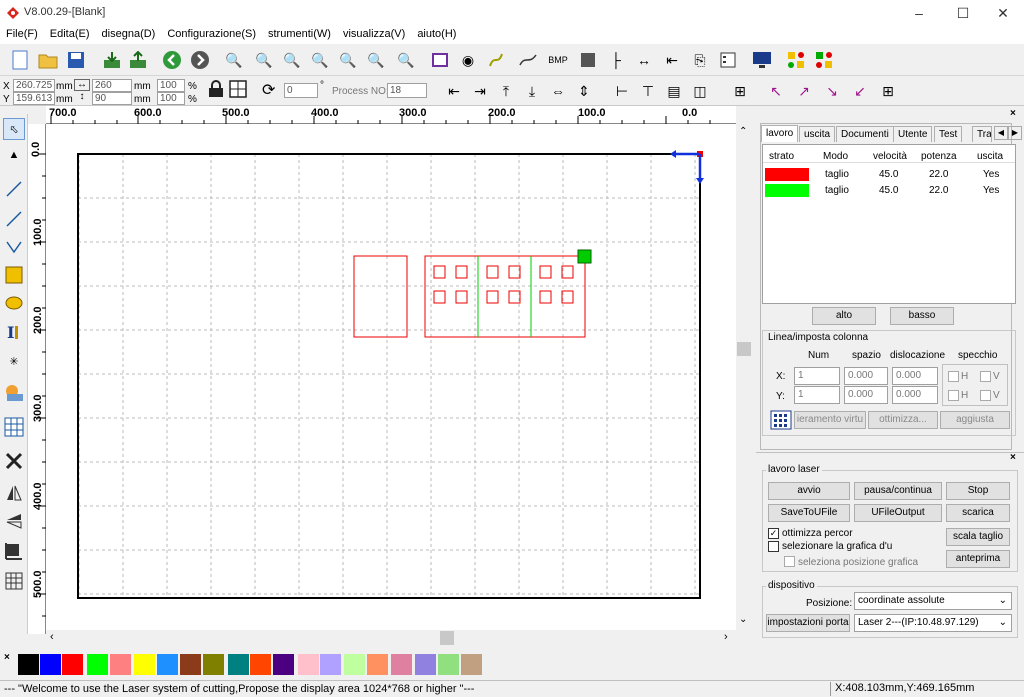 The image size is (1024, 697). Describe the element at coordinates (809, 491) in the screenshot. I see `start-button: avvio` at that location.